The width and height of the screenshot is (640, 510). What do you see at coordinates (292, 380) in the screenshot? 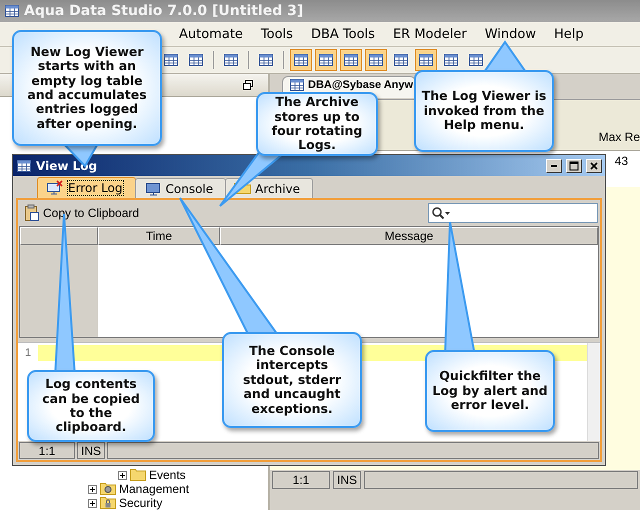
I see `callout: The Console intercepts stdout, stderr and uncaught exceptions.` at bounding box center [292, 380].